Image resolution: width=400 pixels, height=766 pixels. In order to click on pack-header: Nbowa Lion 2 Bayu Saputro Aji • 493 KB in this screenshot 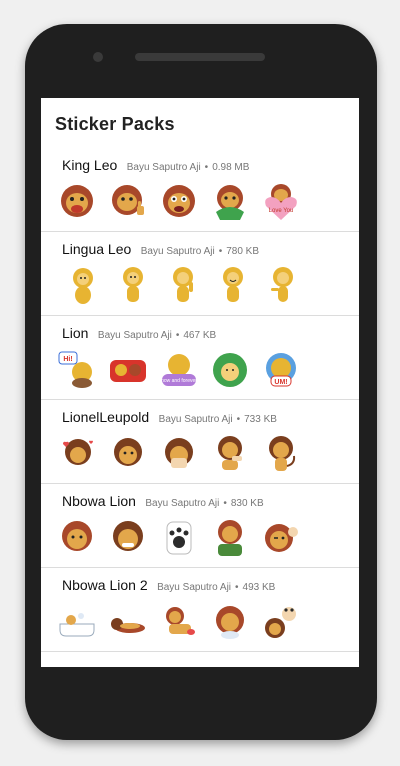, I will do `click(168, 586)`.